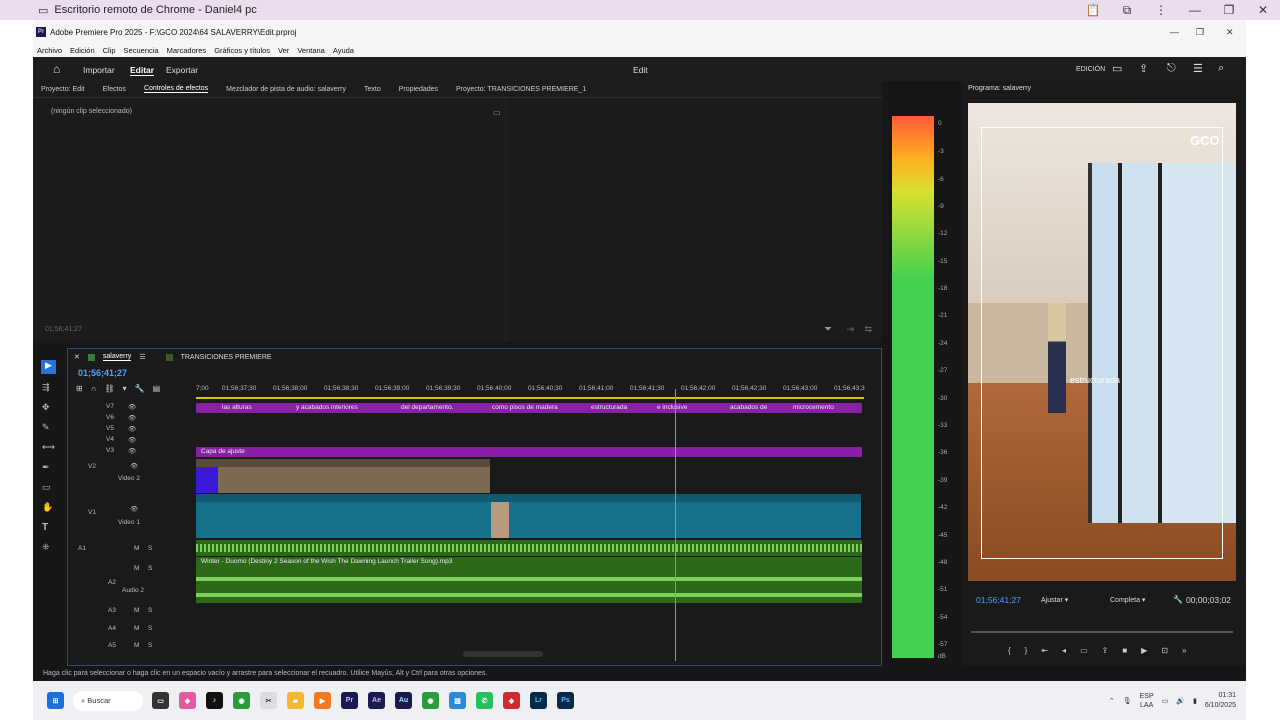 Image resolution: width=1280 pixels, height=720 pixels. Describe the element at coordinates (1124, 650) in the screenshot. I see `stop-icon: ■` at that location.